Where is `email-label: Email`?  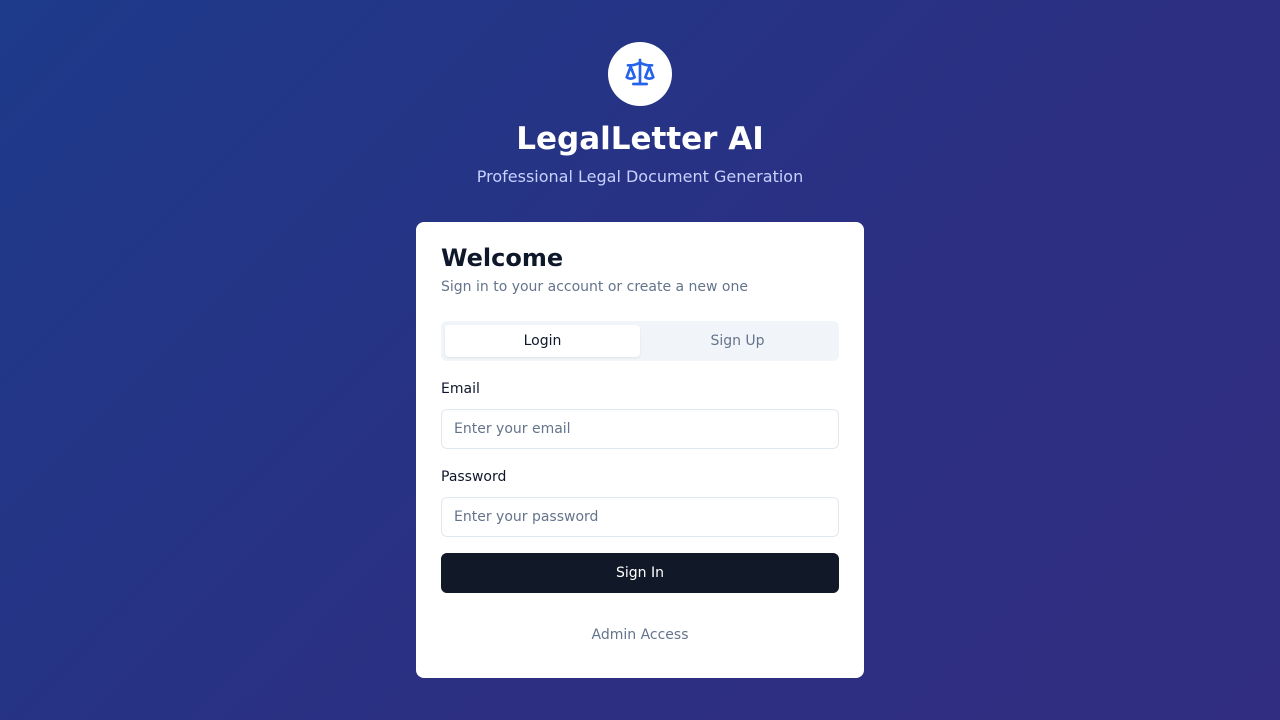
email-label: Email is located at coordinates (460, 389).